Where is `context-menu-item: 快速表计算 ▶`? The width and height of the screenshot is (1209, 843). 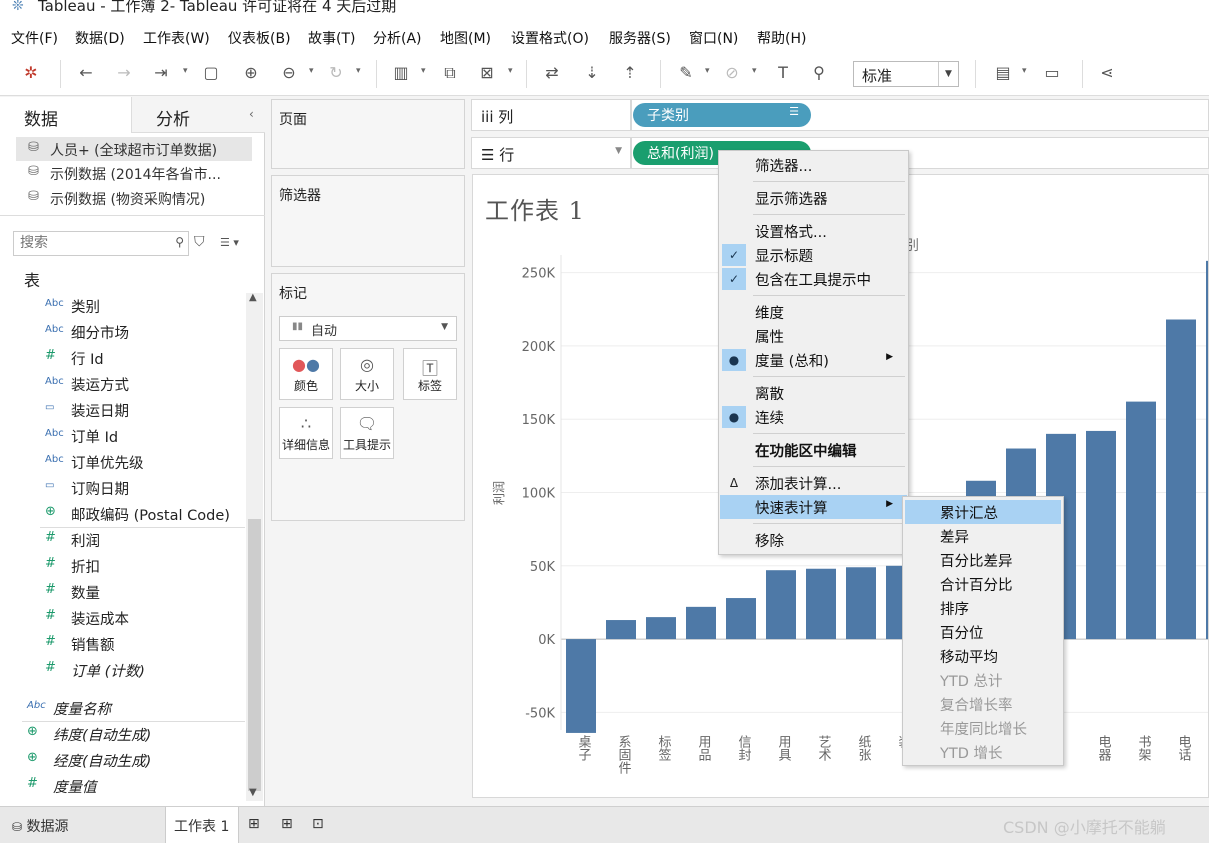
context-menu-item: 快速表计算 ▶ is located at coordinates (813, 507).